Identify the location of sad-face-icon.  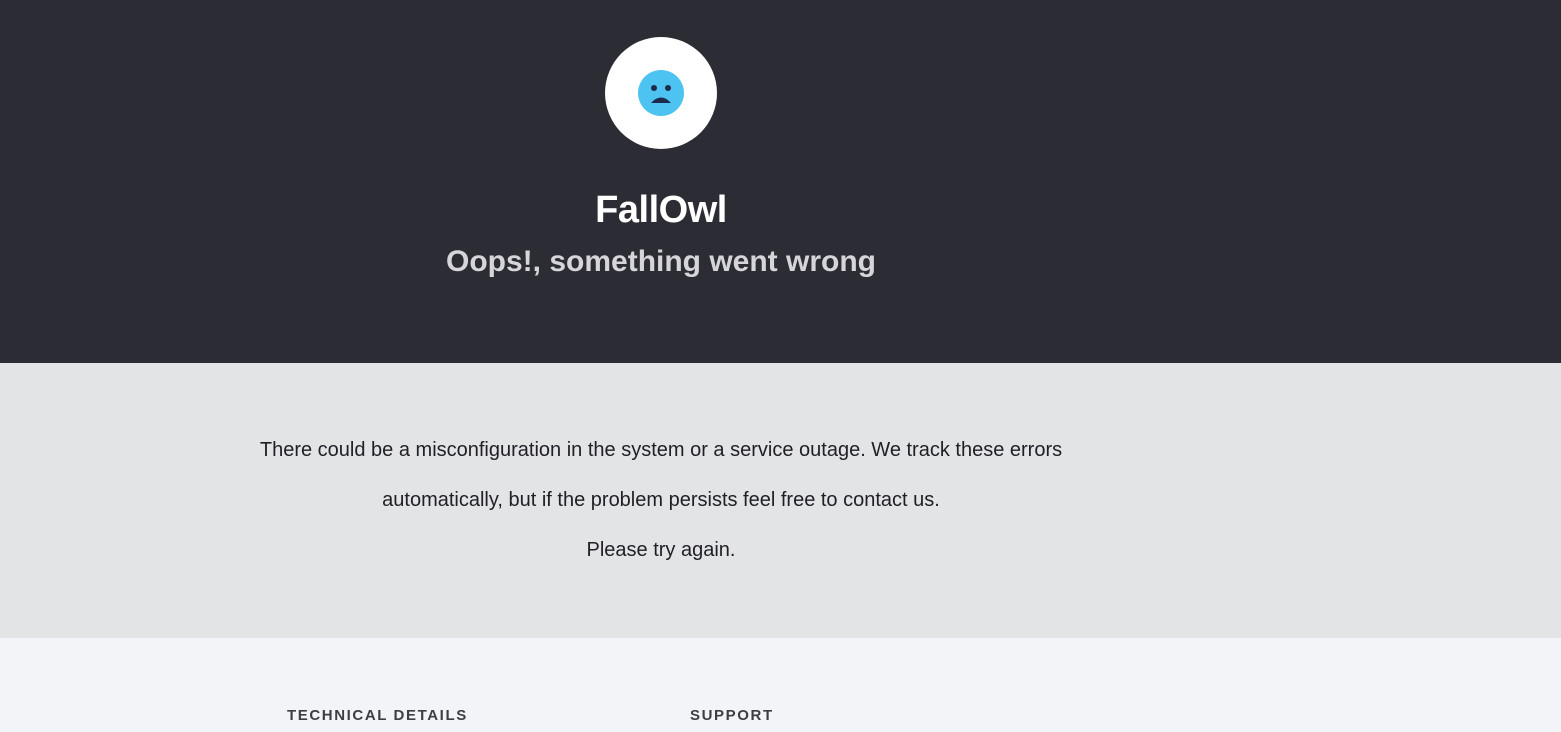
(661, 93).